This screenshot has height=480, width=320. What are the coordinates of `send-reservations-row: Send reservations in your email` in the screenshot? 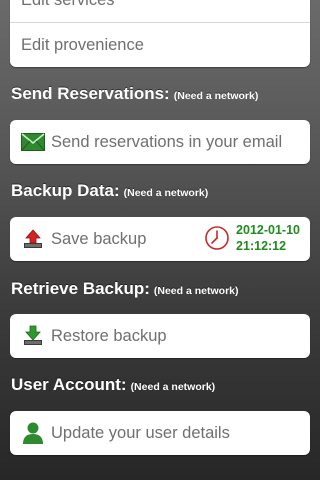 It's located at (160, 142).